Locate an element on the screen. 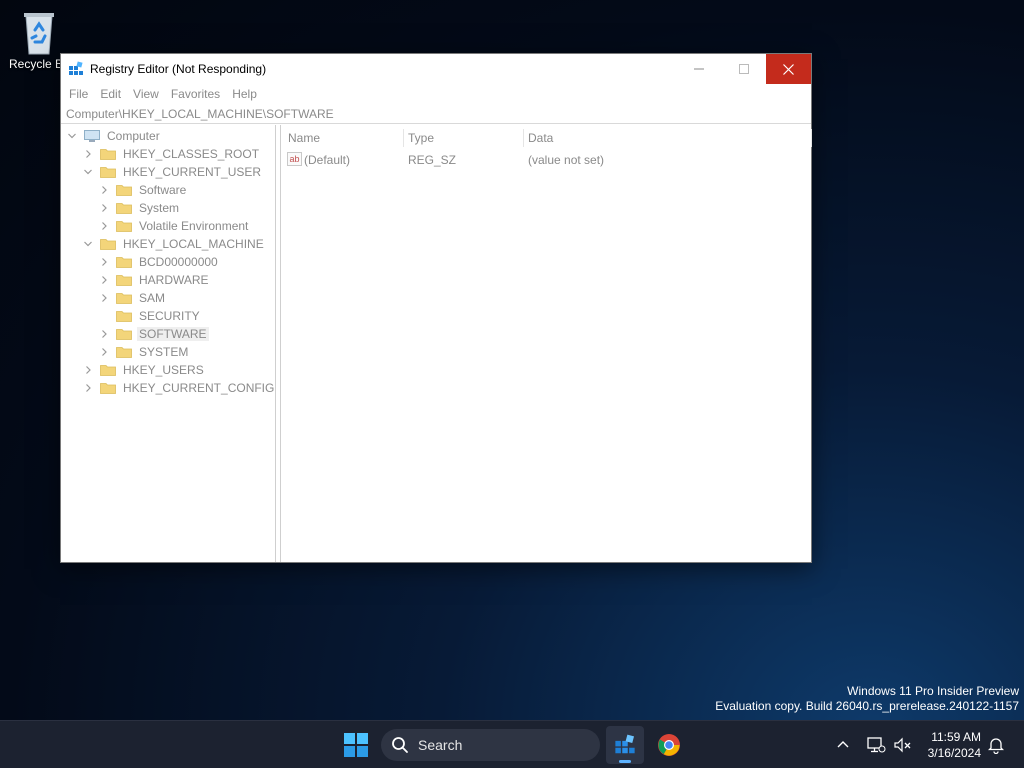  menu-favorites: Favorites is located at coordinates (195, 94).